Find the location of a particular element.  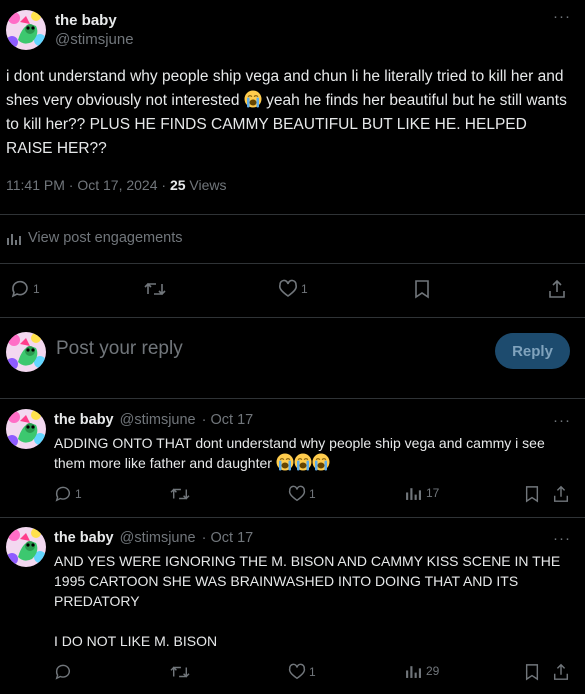

view-engagements-link: View post engagements is located at coordinates (94, 238).